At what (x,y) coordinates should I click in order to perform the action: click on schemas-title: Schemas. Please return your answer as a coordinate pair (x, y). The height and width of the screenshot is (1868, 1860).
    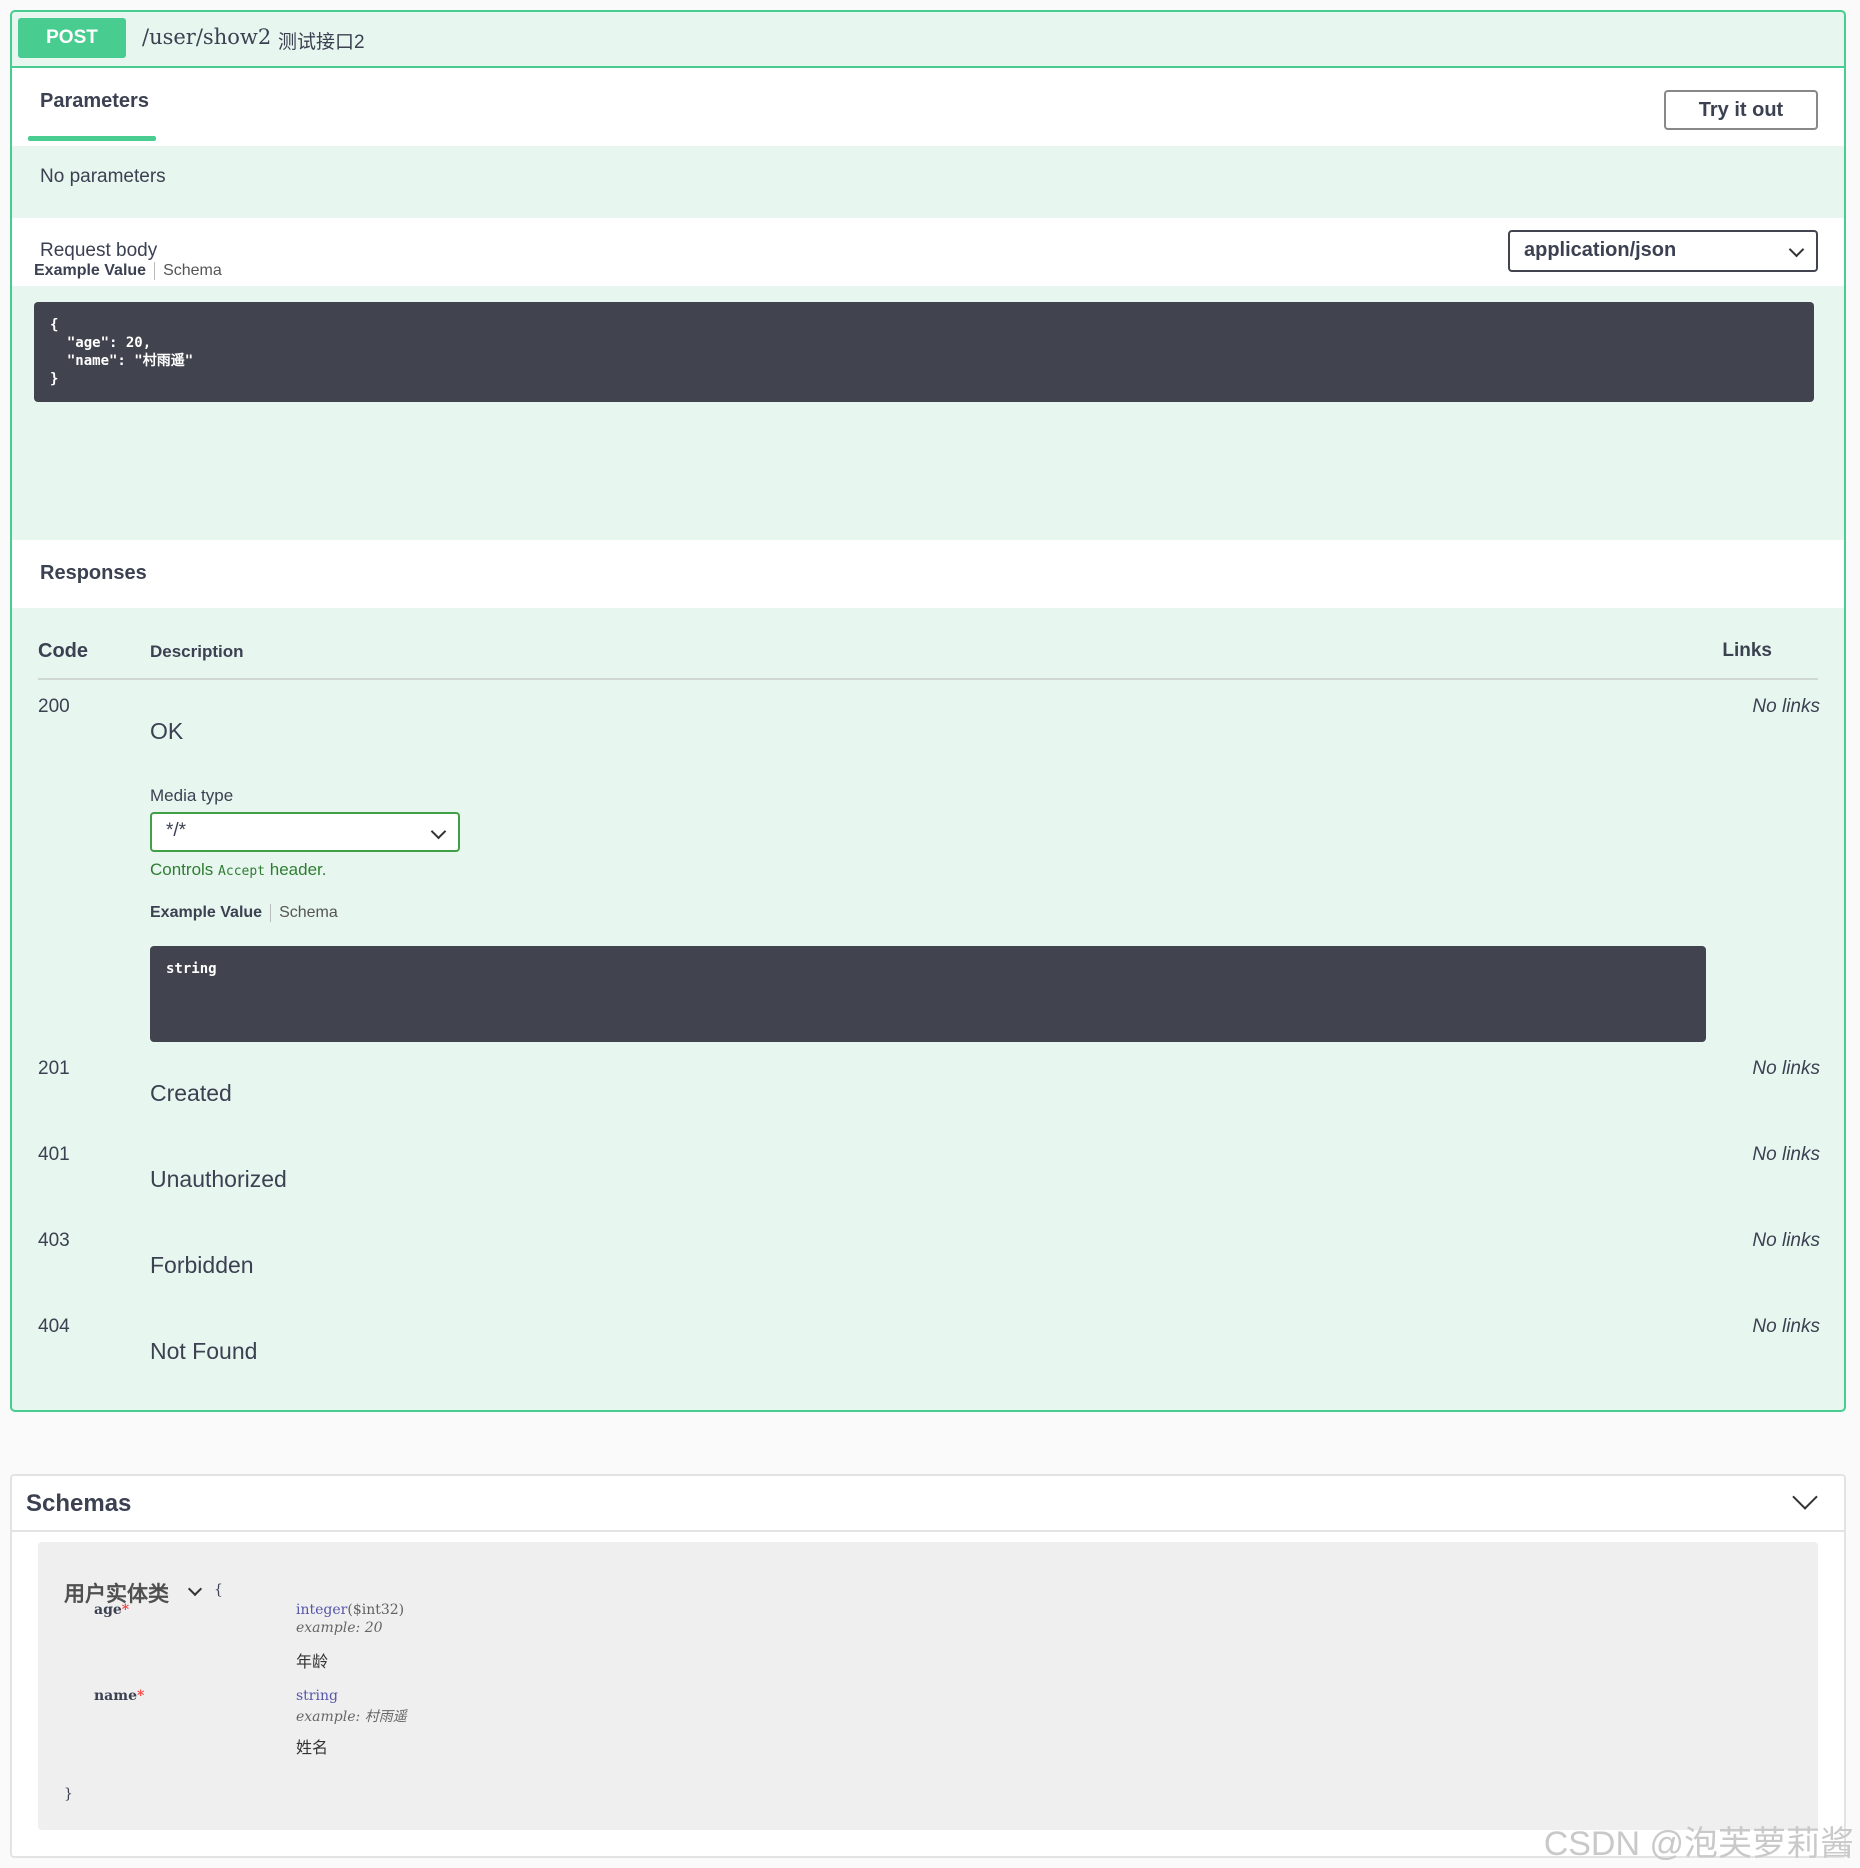
    Looking at the image, I should click on (79, 1503).